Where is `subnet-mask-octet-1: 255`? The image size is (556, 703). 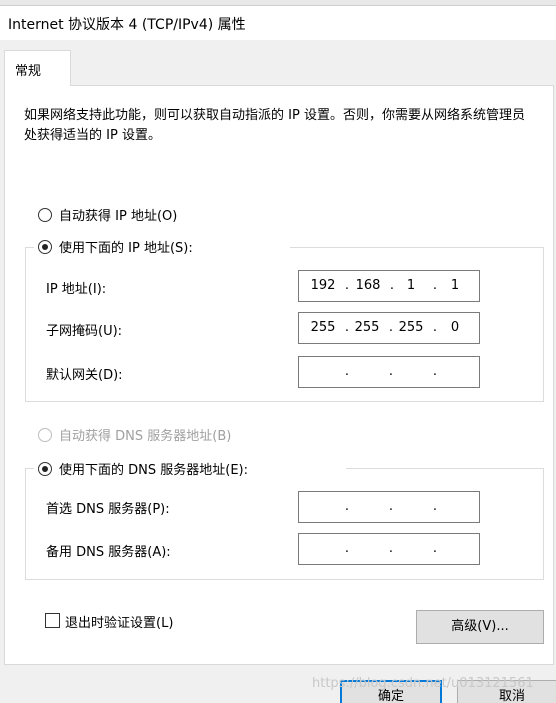 subnet-mask-octet-1: 255 is located at coordinates (323, 327).